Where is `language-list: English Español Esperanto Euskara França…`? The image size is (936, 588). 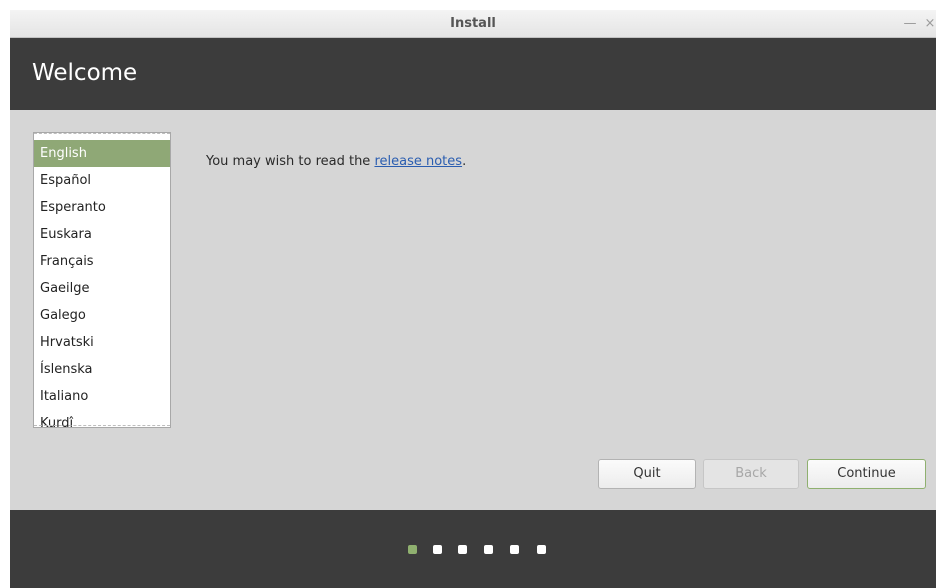
language-list: English Español Esperanto Euskara França… is located at coordinates (102, 280).